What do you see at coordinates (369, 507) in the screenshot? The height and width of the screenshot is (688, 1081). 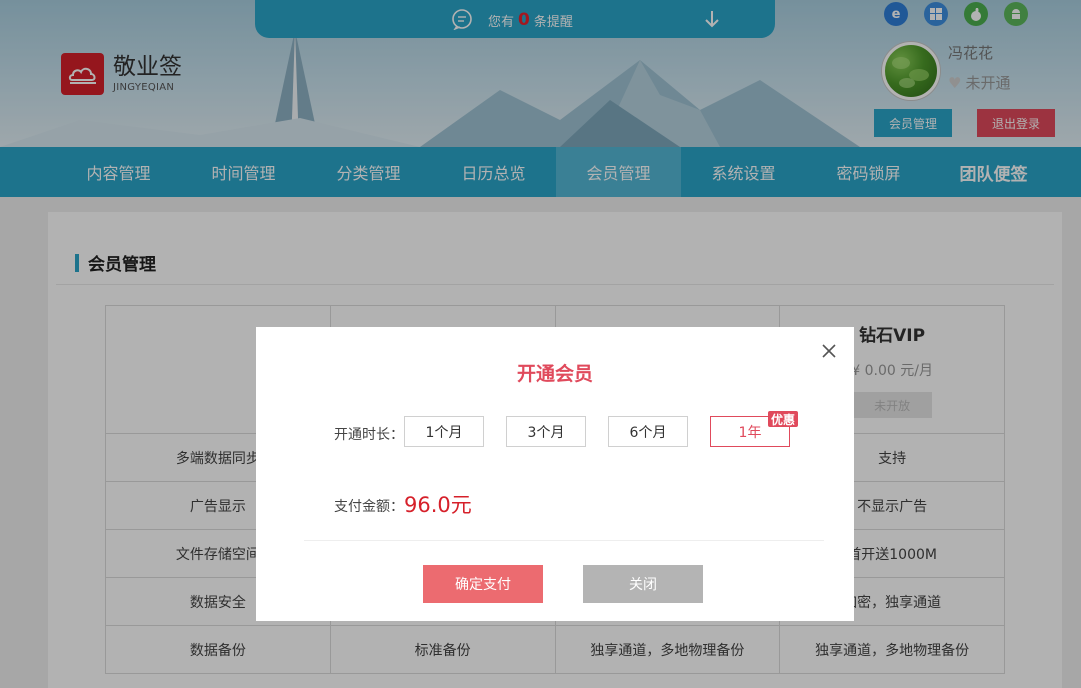 I see `amount-label: 支付金额：` at bounding box center [369, 507].